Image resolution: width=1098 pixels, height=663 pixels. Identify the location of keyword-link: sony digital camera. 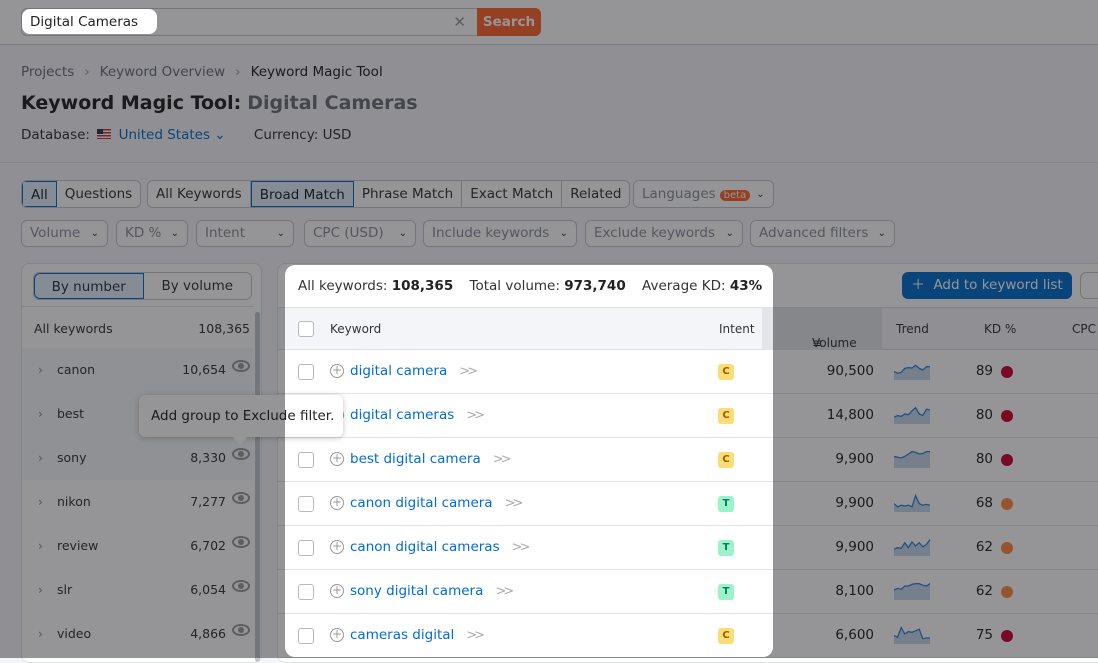
(416, 591).